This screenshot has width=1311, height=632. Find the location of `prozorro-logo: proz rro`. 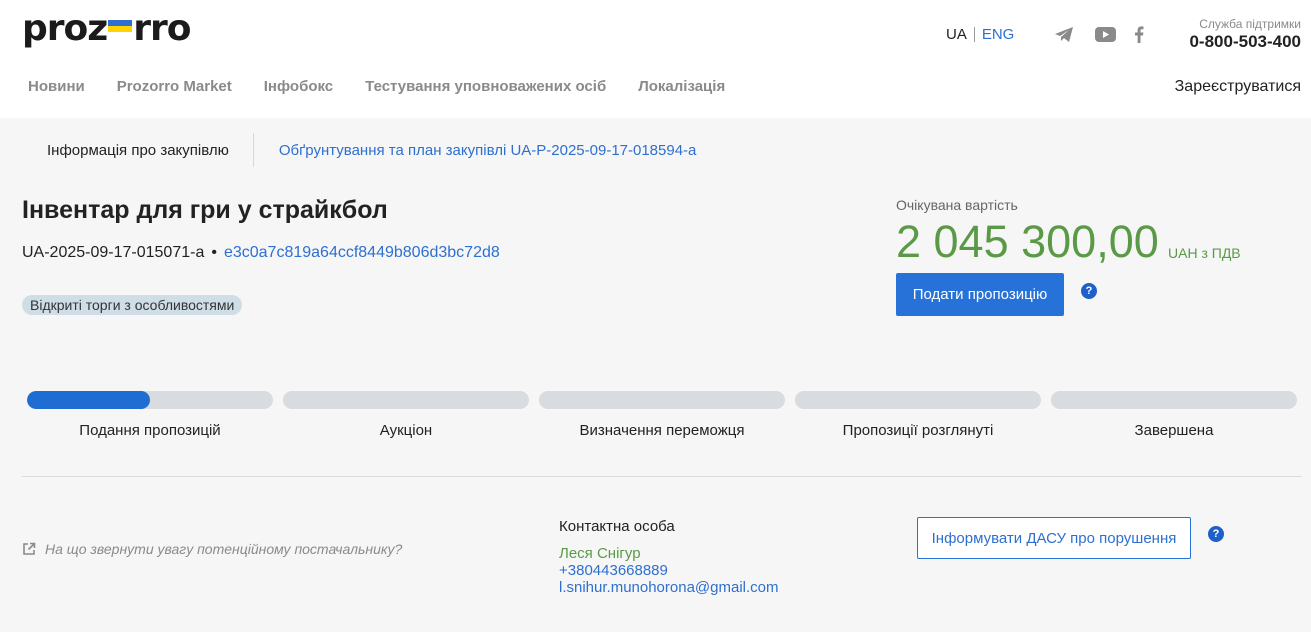

prozorro-logo: proz rro is located at coordinates (106, 29).